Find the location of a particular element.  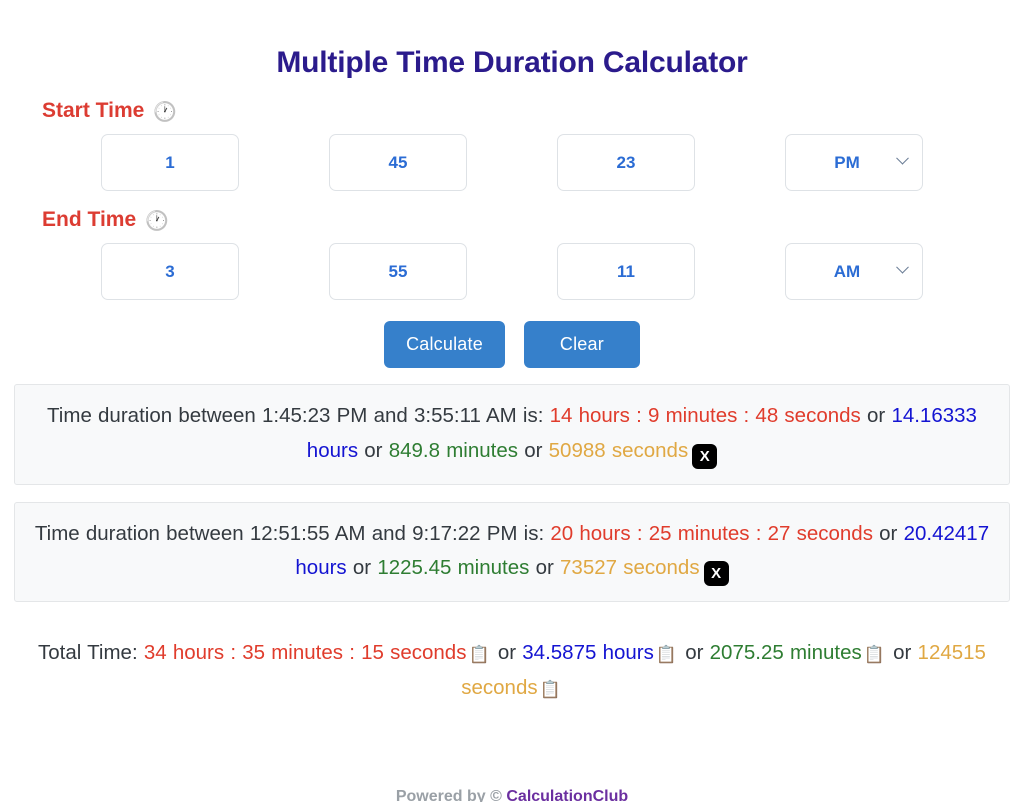

total-time-label: Total Time: is located at coordinates (88, 653).